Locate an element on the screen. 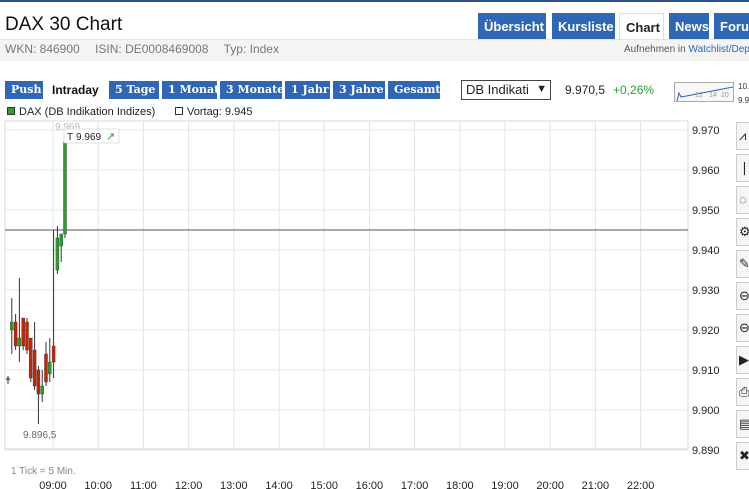 Image resolution: width=749 pixels, height=489 pixels. mini-tick: 20 is located at coordinates (725, 95).